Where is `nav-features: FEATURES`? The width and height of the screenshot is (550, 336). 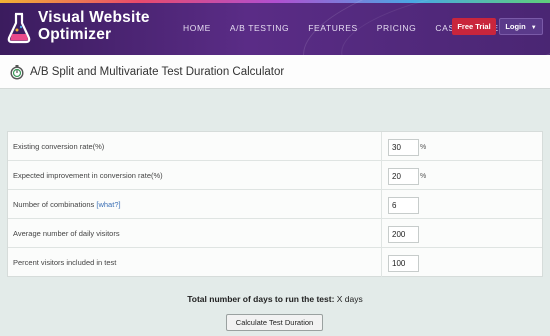
nav-features: FEATURES is located at coordinates (333, 28).